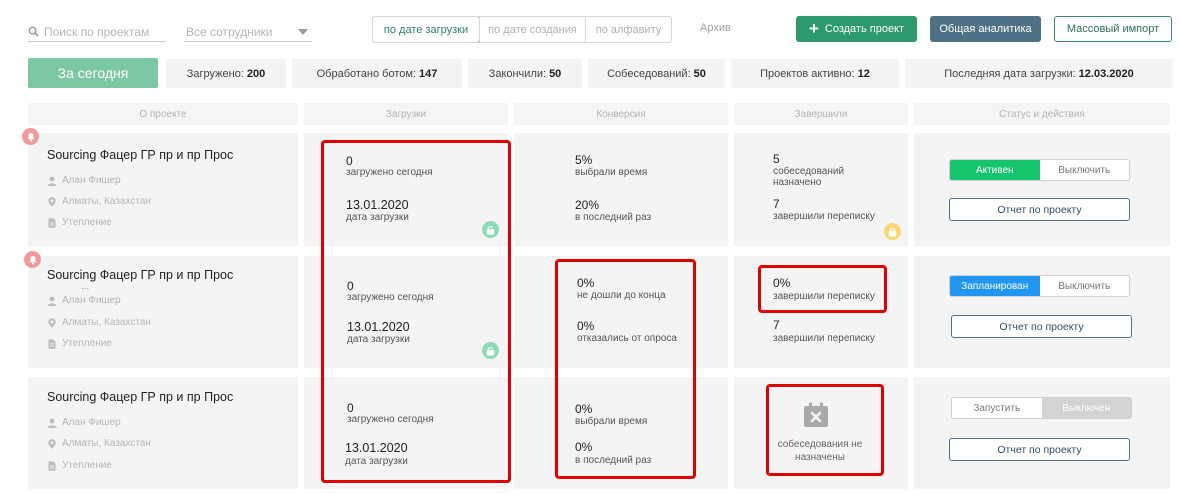 This screenshot has height=495, width=1180. What do you see at coordinates (822, 289) in the screenshot?
I see `highlight-box-finished` at bounding box center [822, 289].